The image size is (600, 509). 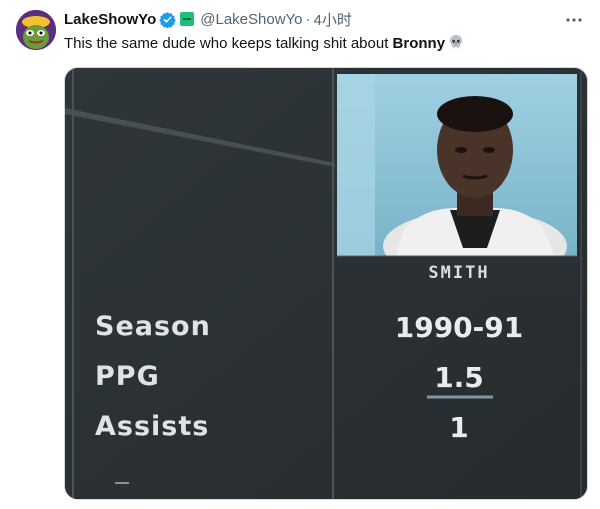 I want to click on ppg-value: 1.5, so click(x=459, y=377).